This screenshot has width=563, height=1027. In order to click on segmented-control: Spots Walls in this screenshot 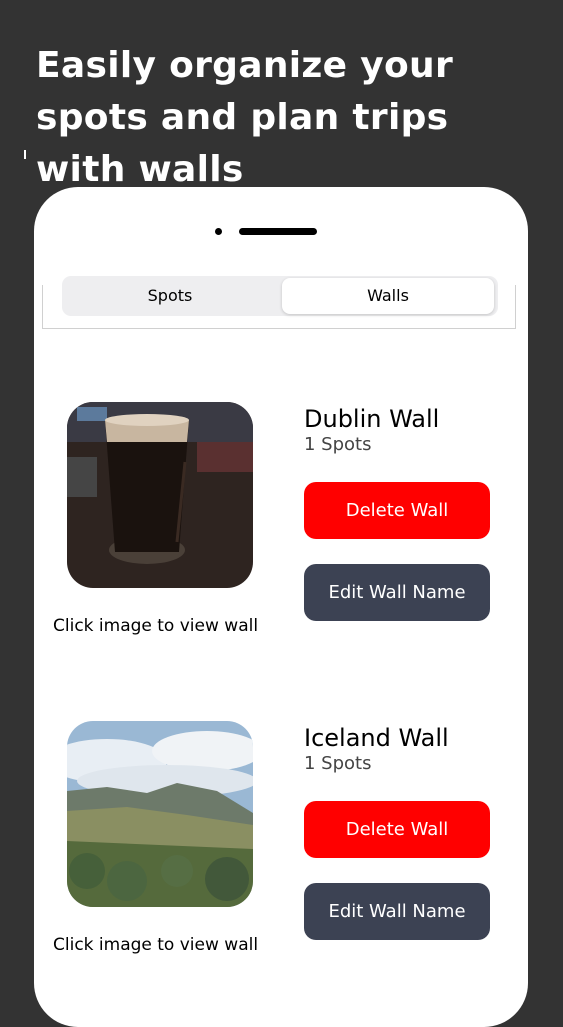, I will do `click(280, 296)`.